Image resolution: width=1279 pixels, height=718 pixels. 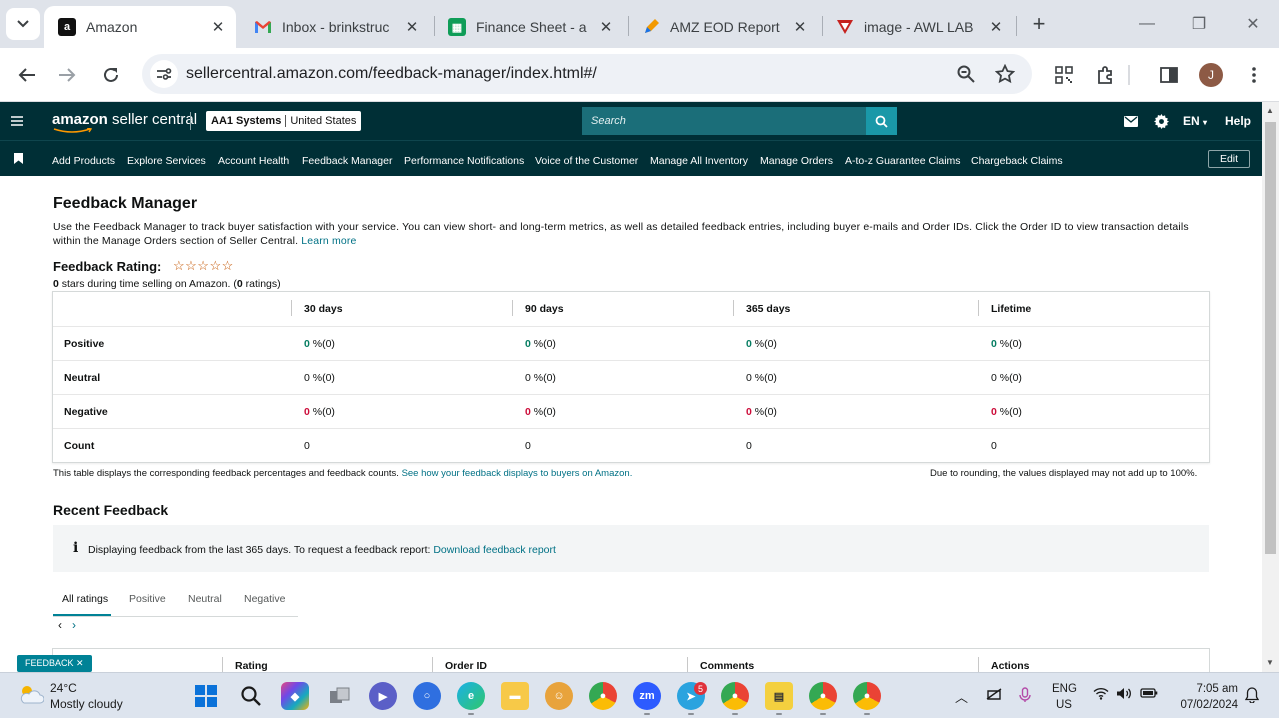 I want to click on mail-icon, so click(x=1131, y=121).